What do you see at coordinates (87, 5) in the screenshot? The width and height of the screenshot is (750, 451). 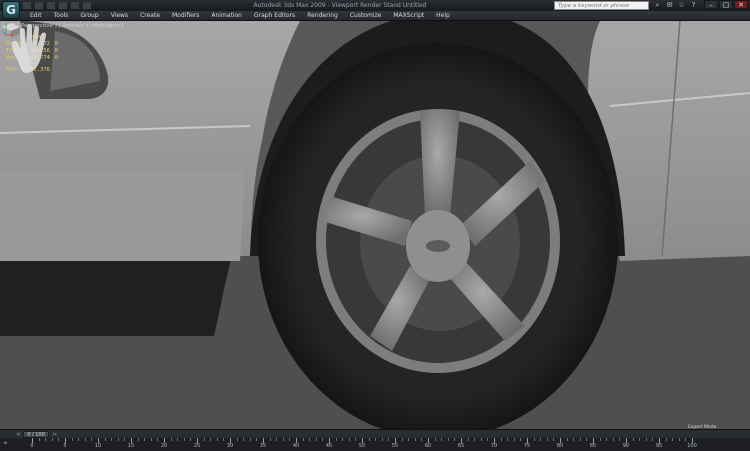 I see `project-folder-icon` at bounding box center [87, 5].